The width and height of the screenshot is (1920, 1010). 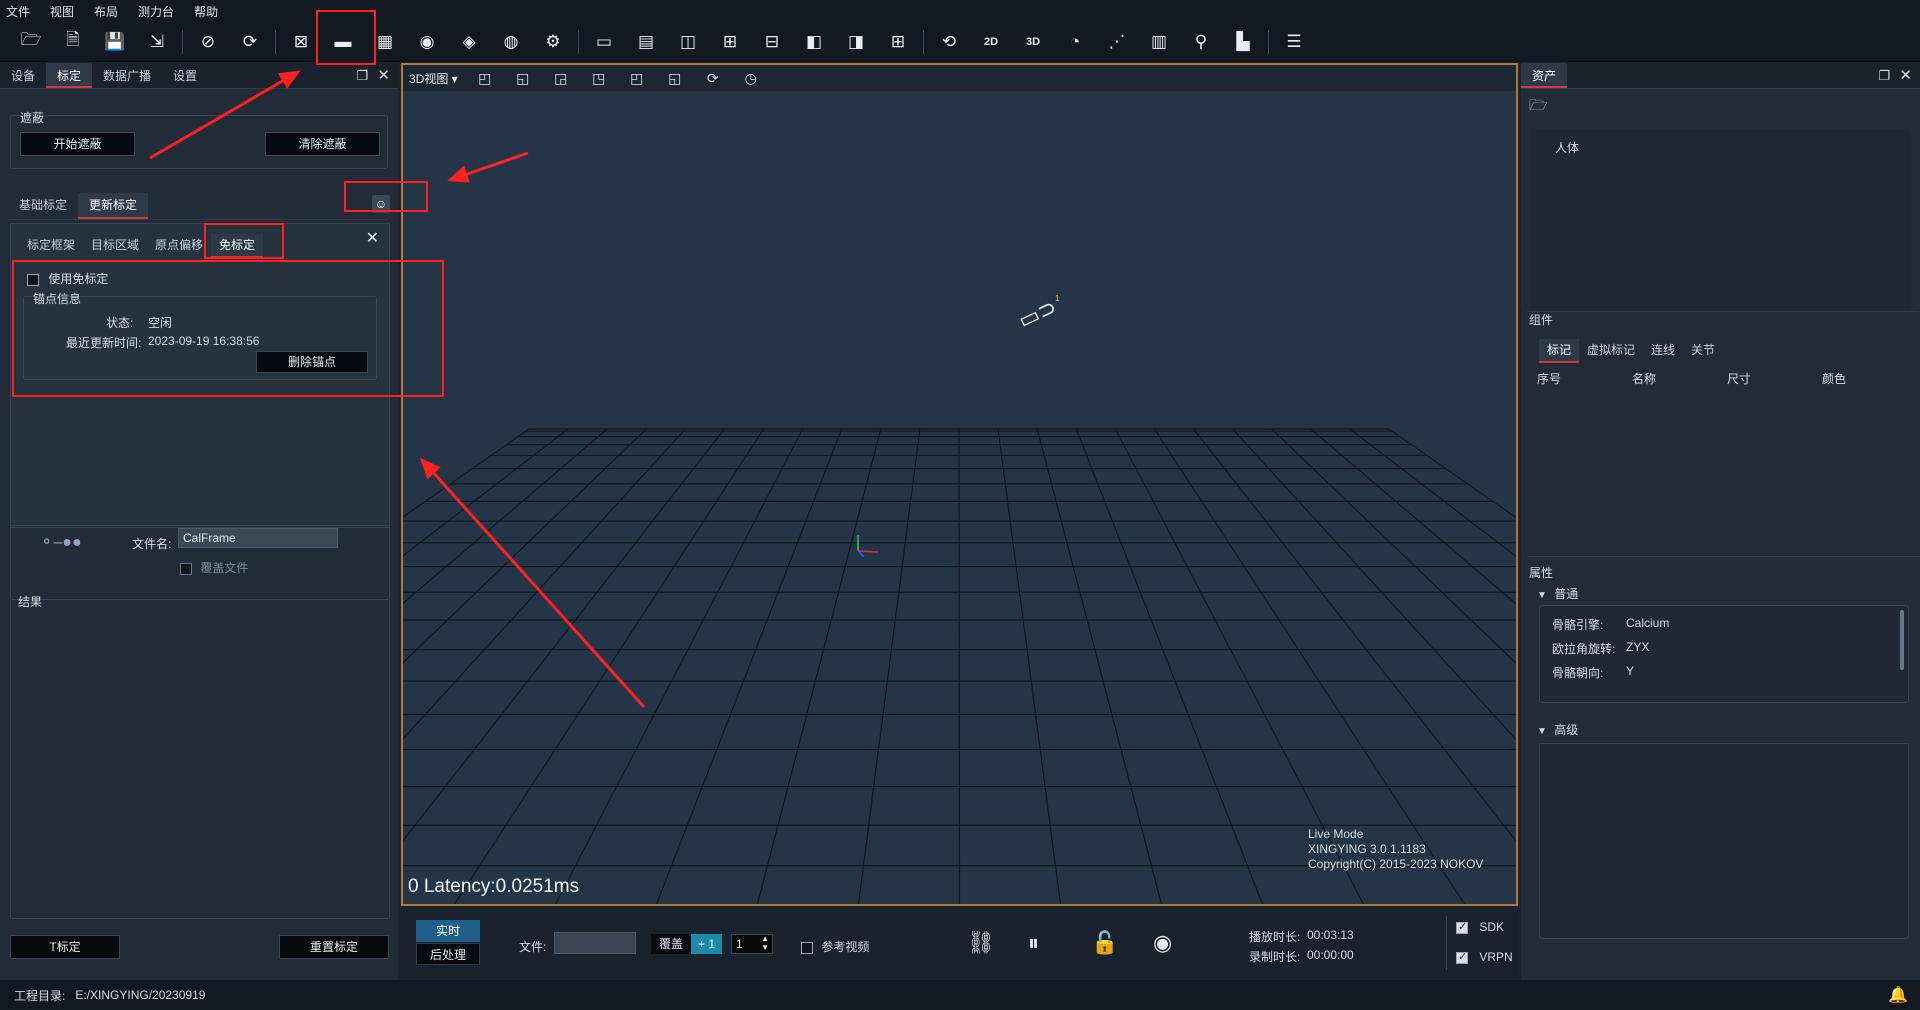 I want to click on view-bottom-icon: ◱, so click(x=675, y=78).